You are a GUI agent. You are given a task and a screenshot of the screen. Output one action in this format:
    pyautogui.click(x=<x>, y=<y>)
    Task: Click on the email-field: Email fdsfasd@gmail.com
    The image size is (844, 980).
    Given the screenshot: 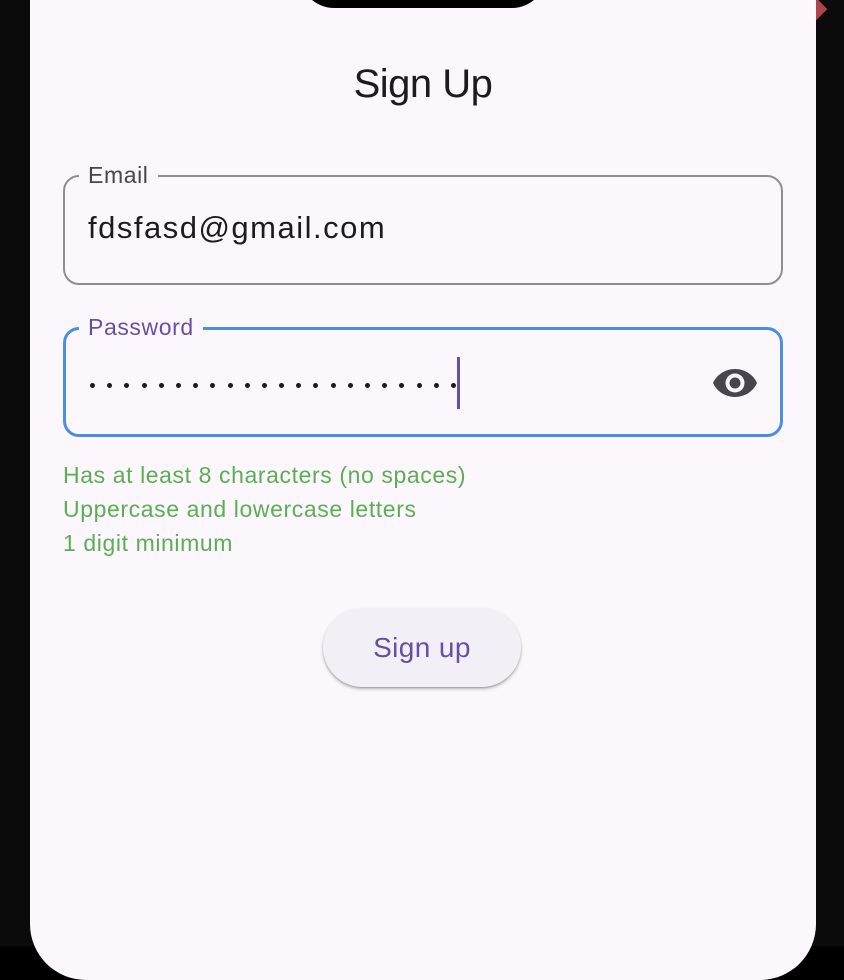 What is the action you would take?
    pyautogui.click(x=423, y=223)
    